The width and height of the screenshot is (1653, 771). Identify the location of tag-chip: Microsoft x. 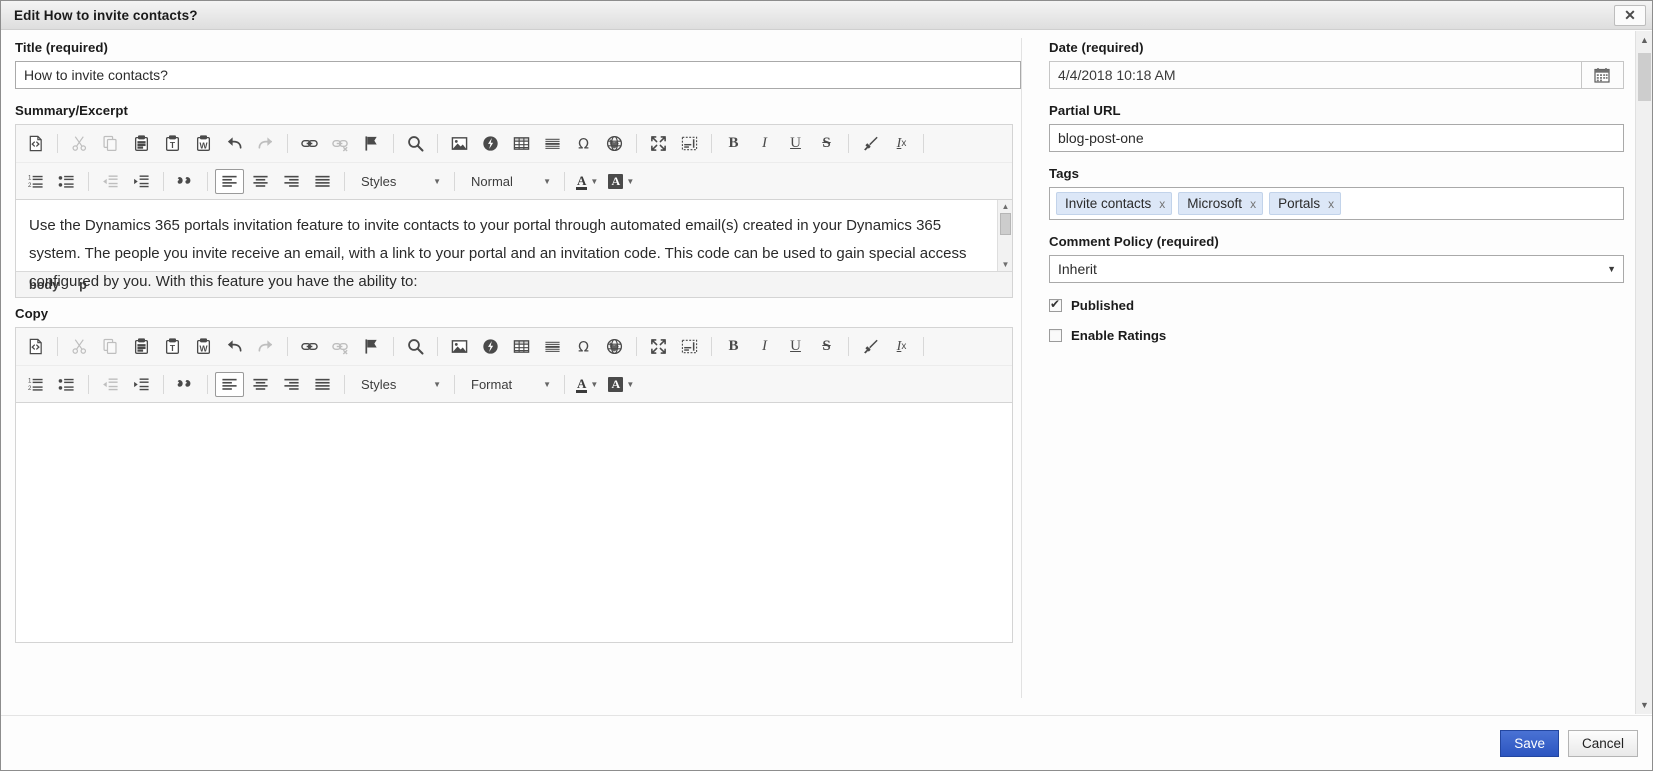
(1221, 203).